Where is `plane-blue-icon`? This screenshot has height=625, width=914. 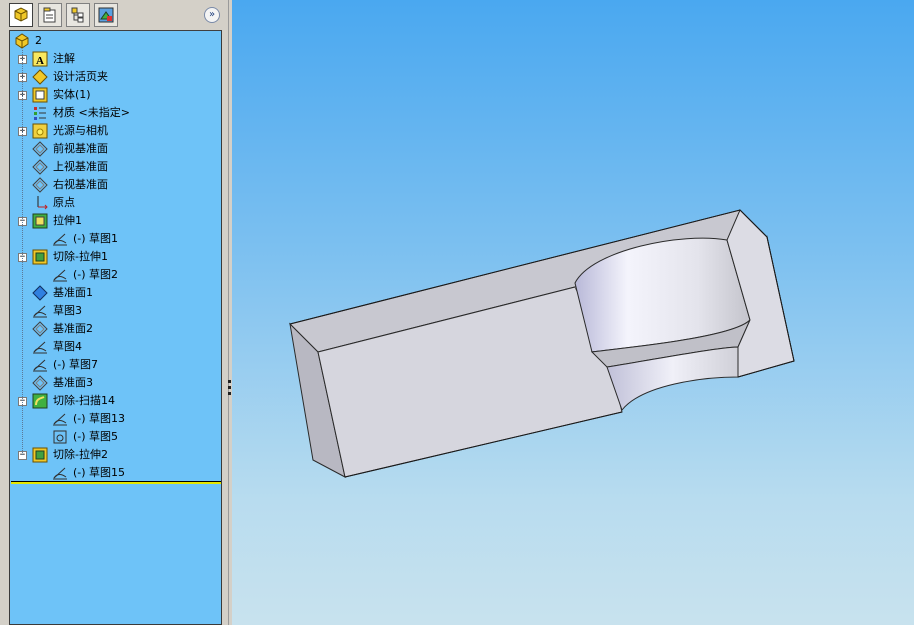 plane-blue-icon is located at coordinates (40, 293).